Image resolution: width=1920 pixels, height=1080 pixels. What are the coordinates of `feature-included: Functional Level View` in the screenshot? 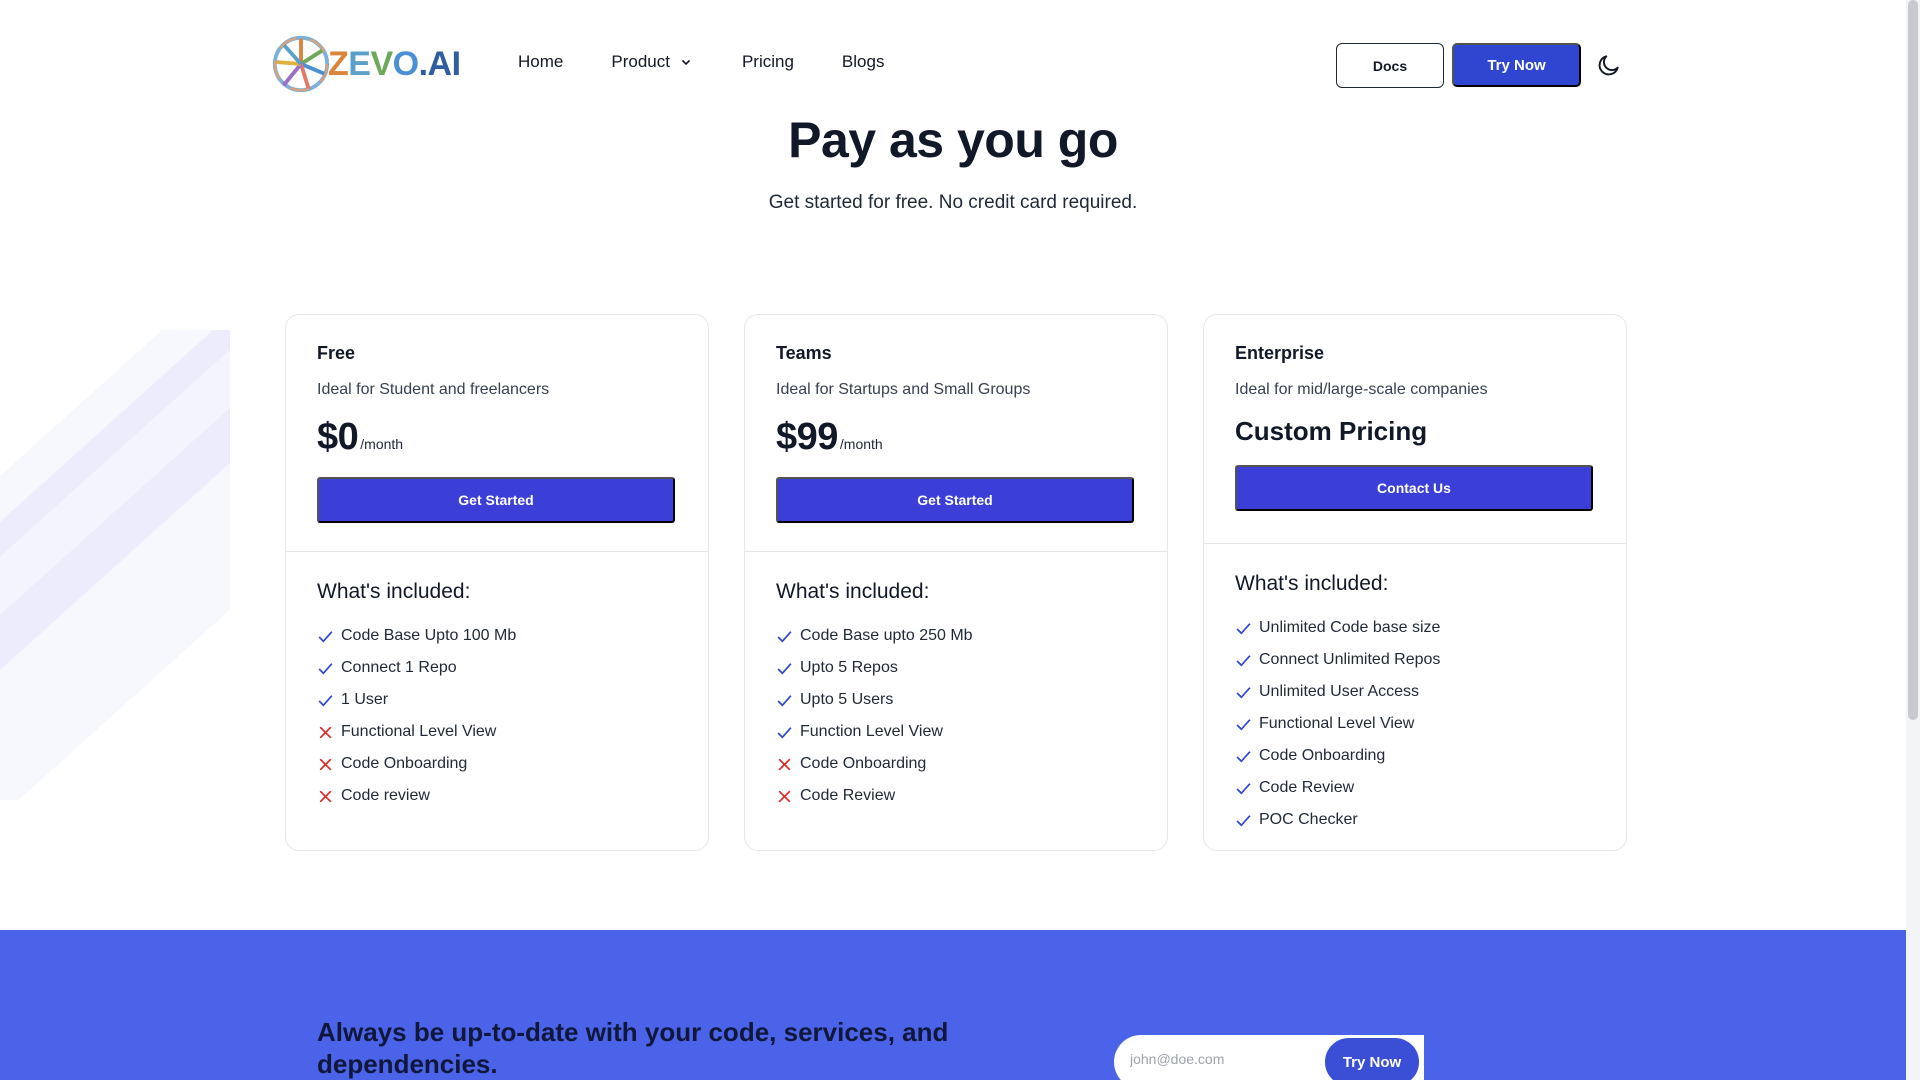 It's located at (1337, 724).